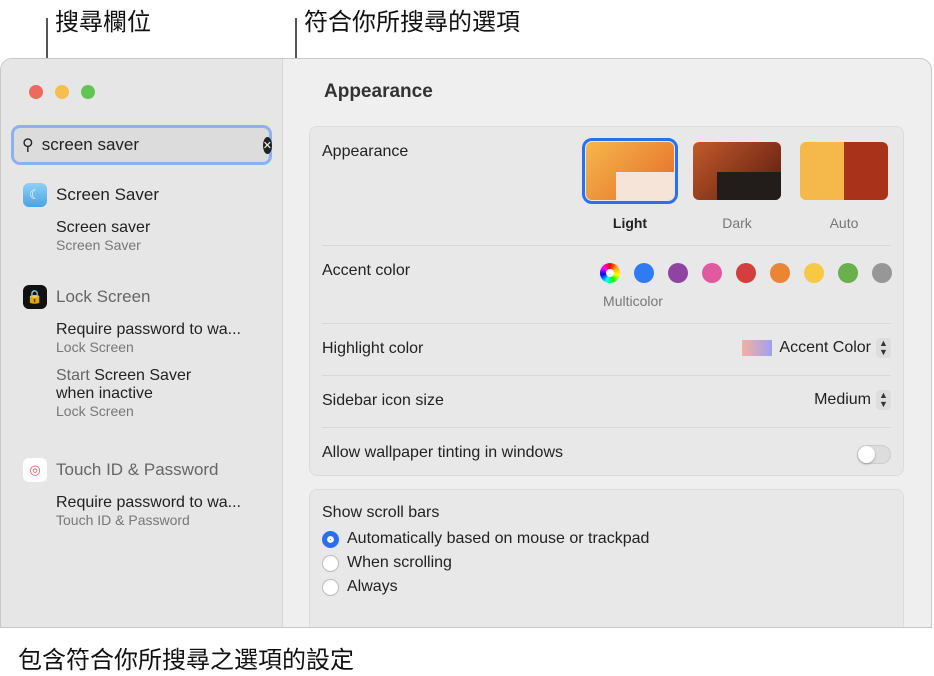  Describe the element at coordinates (104, 393) in the screenshot. I see `item-title-part: when inactive` at that location.